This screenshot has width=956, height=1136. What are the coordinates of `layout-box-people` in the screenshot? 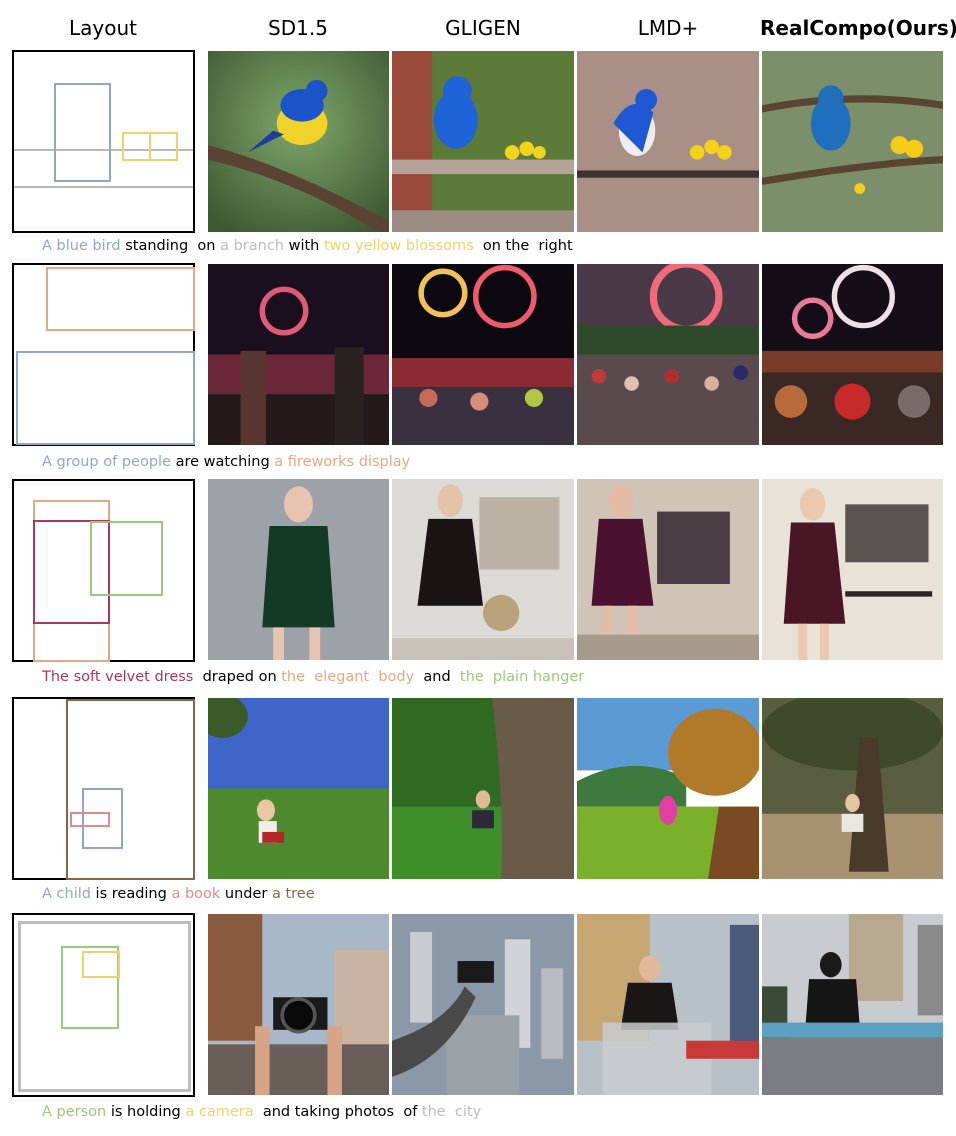 It's located at (105, 398).